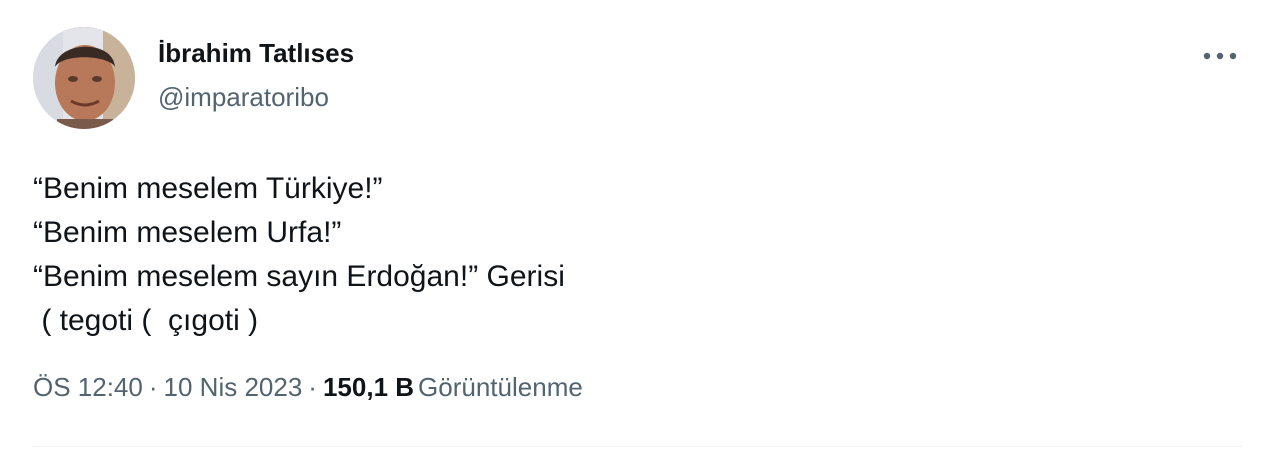  What do you see at coordinates (146, 320) in the screenshot?
I see `tweet-text-line: ( tegoti ( çıgoti )` at bounding box center [146, 320].